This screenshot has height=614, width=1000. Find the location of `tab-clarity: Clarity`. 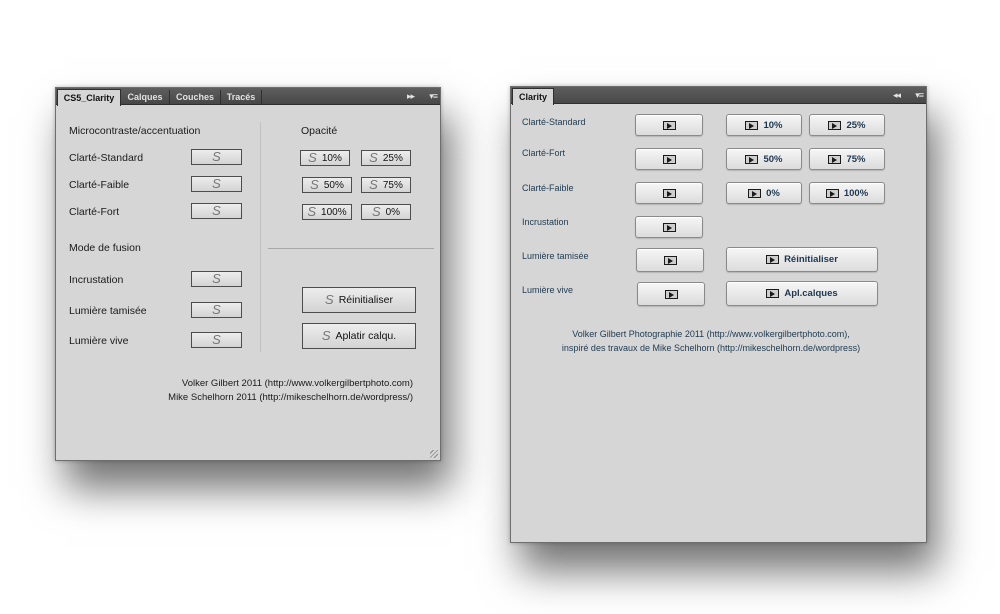

tab-clarity: Clarity is located at coordinates (533, 96).